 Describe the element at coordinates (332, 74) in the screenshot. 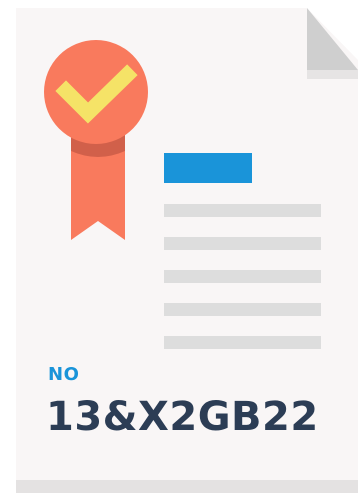

I see `paper-fold-shadow` at that location.